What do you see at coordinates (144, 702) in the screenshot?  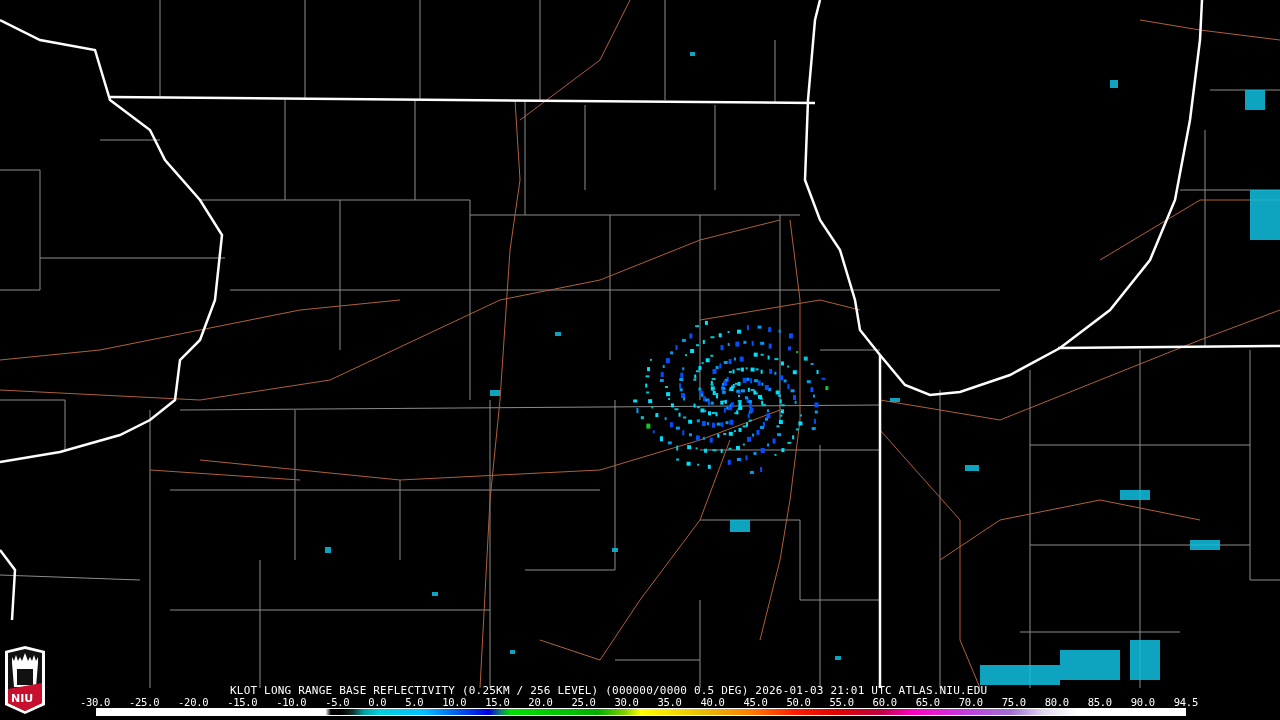 I see `scale-label: -25.0` at bounding box center [144, 702].